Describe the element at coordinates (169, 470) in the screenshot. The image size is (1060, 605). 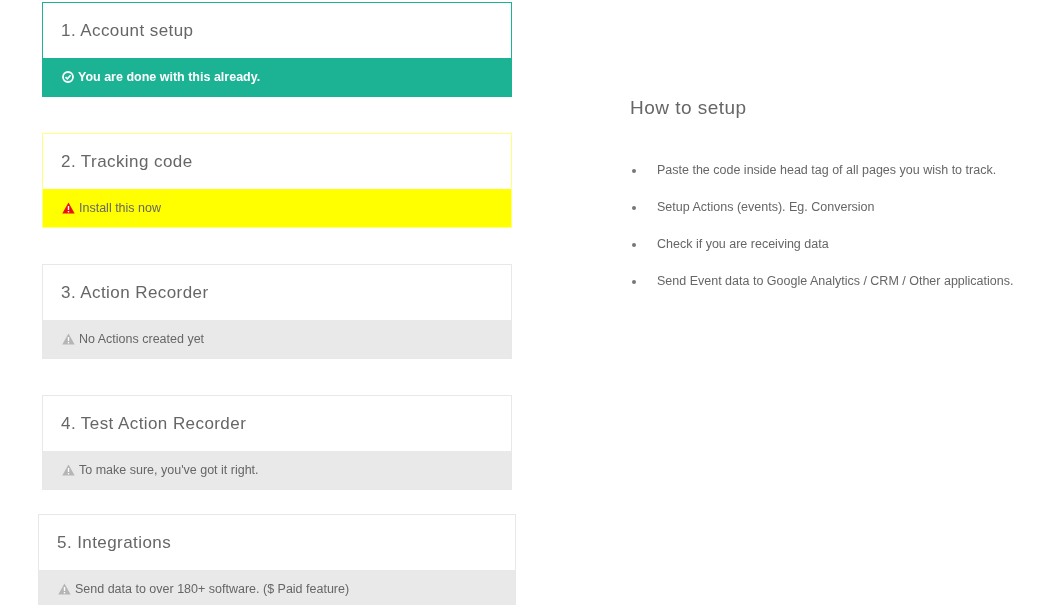
I see `status-message: To make sure, you've got it right.` at that location.